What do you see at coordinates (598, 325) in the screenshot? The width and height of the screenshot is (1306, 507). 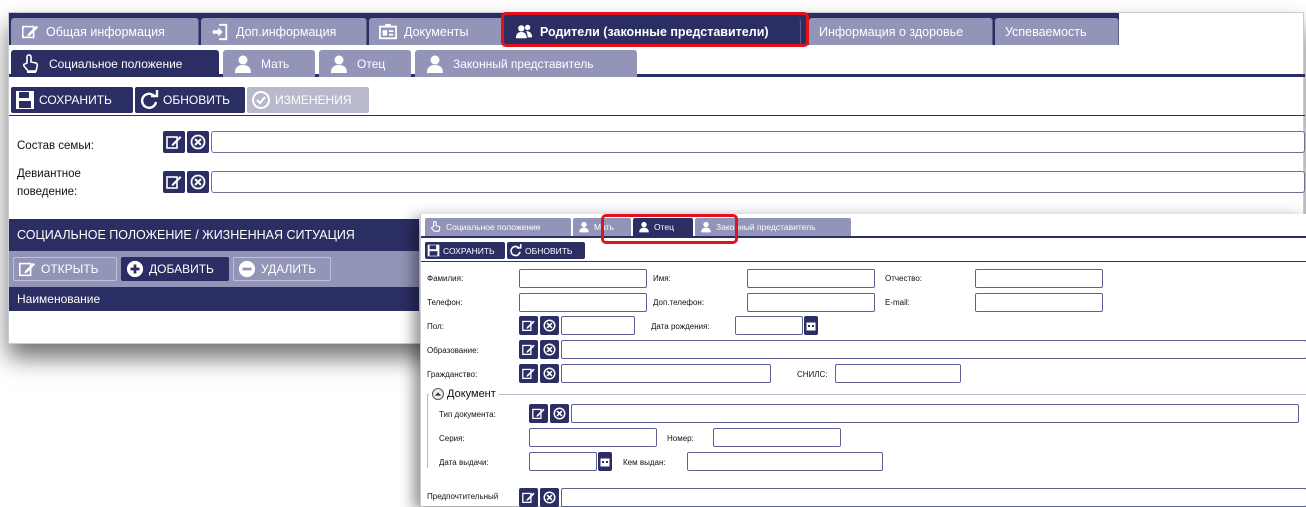 I see `gender-input` at bounding box center [598, 325].